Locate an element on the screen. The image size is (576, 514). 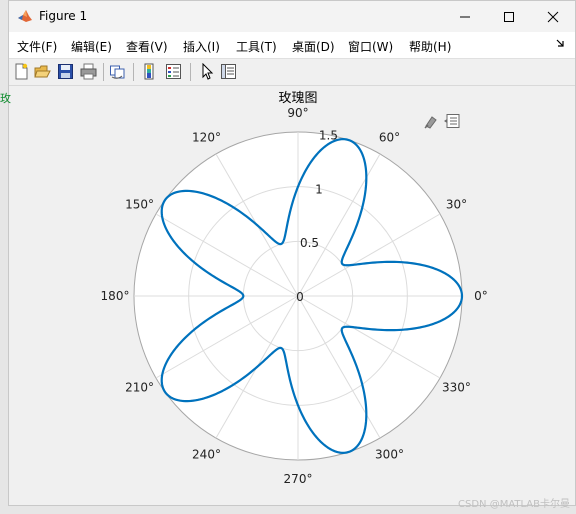
insert-legend-icon is located at coordinates (173, 71).